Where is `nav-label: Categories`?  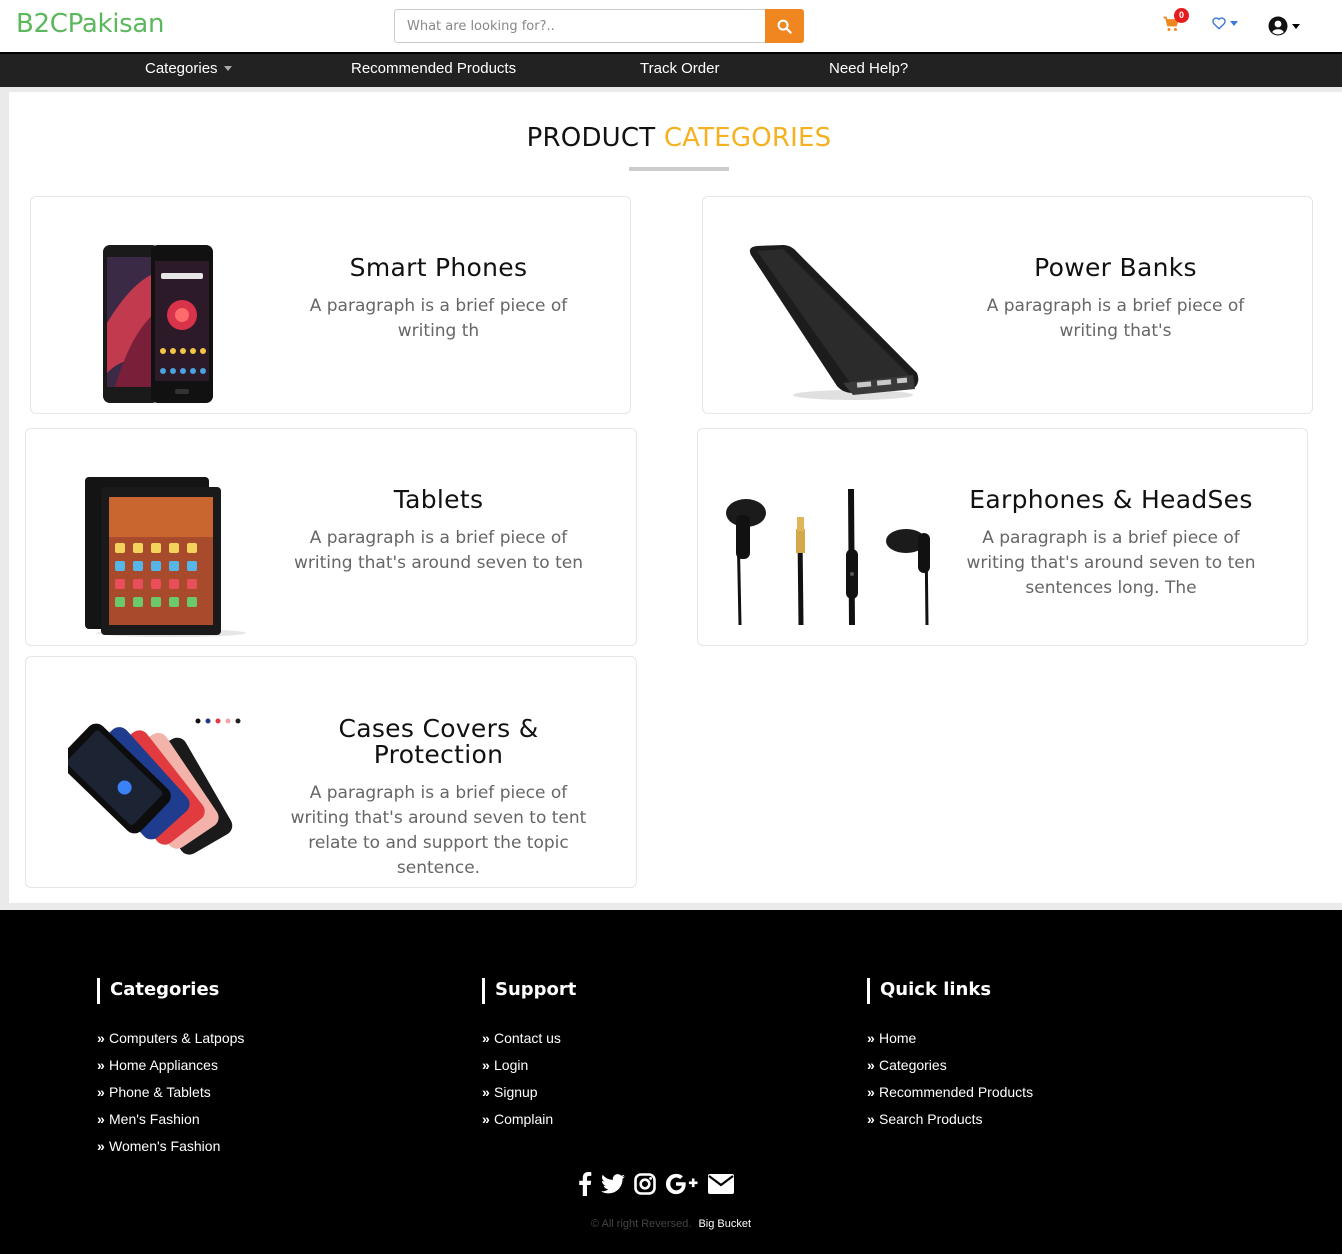
nav-label: Categories is located at coordinates (181, 68).